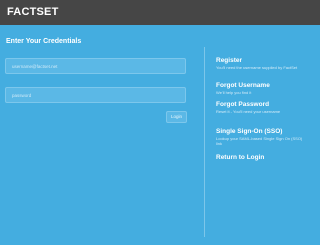  I want to click on password-input, so click(95, 95).